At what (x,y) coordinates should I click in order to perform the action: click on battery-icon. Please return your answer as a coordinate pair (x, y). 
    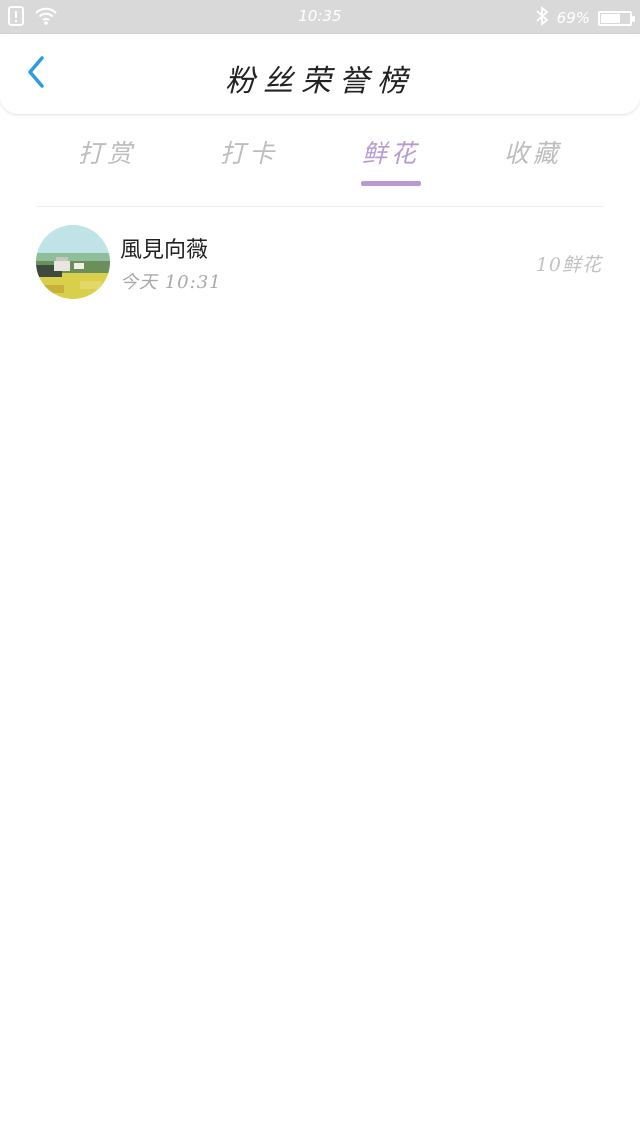
    Looking at the image, I should click on (616, 18).